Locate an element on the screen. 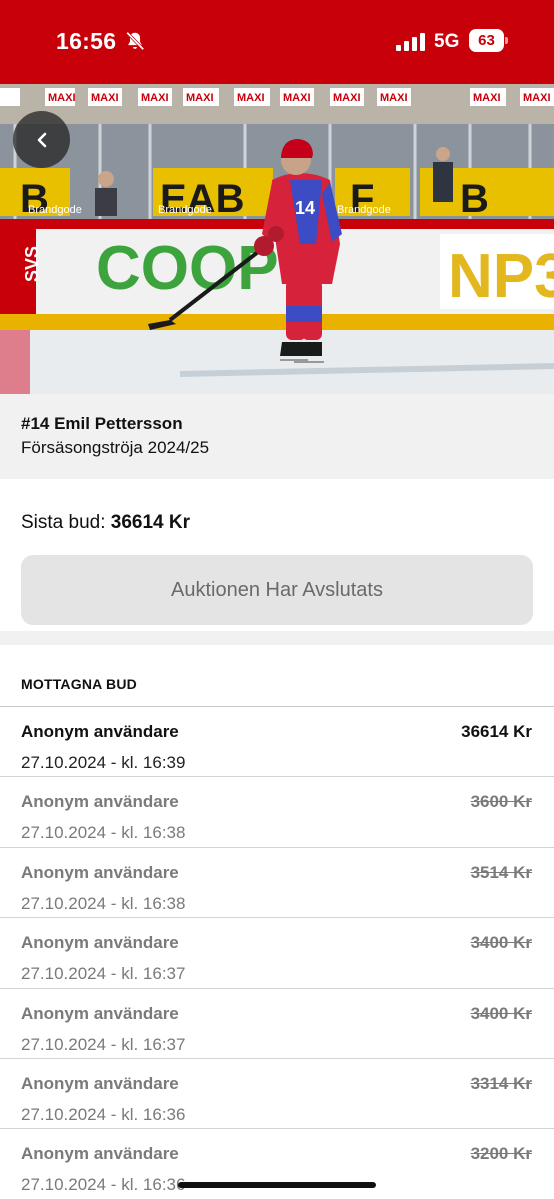 The width and height of the screenshot is (554, 1200). home-indicator is located at coordinates (277, 1185).